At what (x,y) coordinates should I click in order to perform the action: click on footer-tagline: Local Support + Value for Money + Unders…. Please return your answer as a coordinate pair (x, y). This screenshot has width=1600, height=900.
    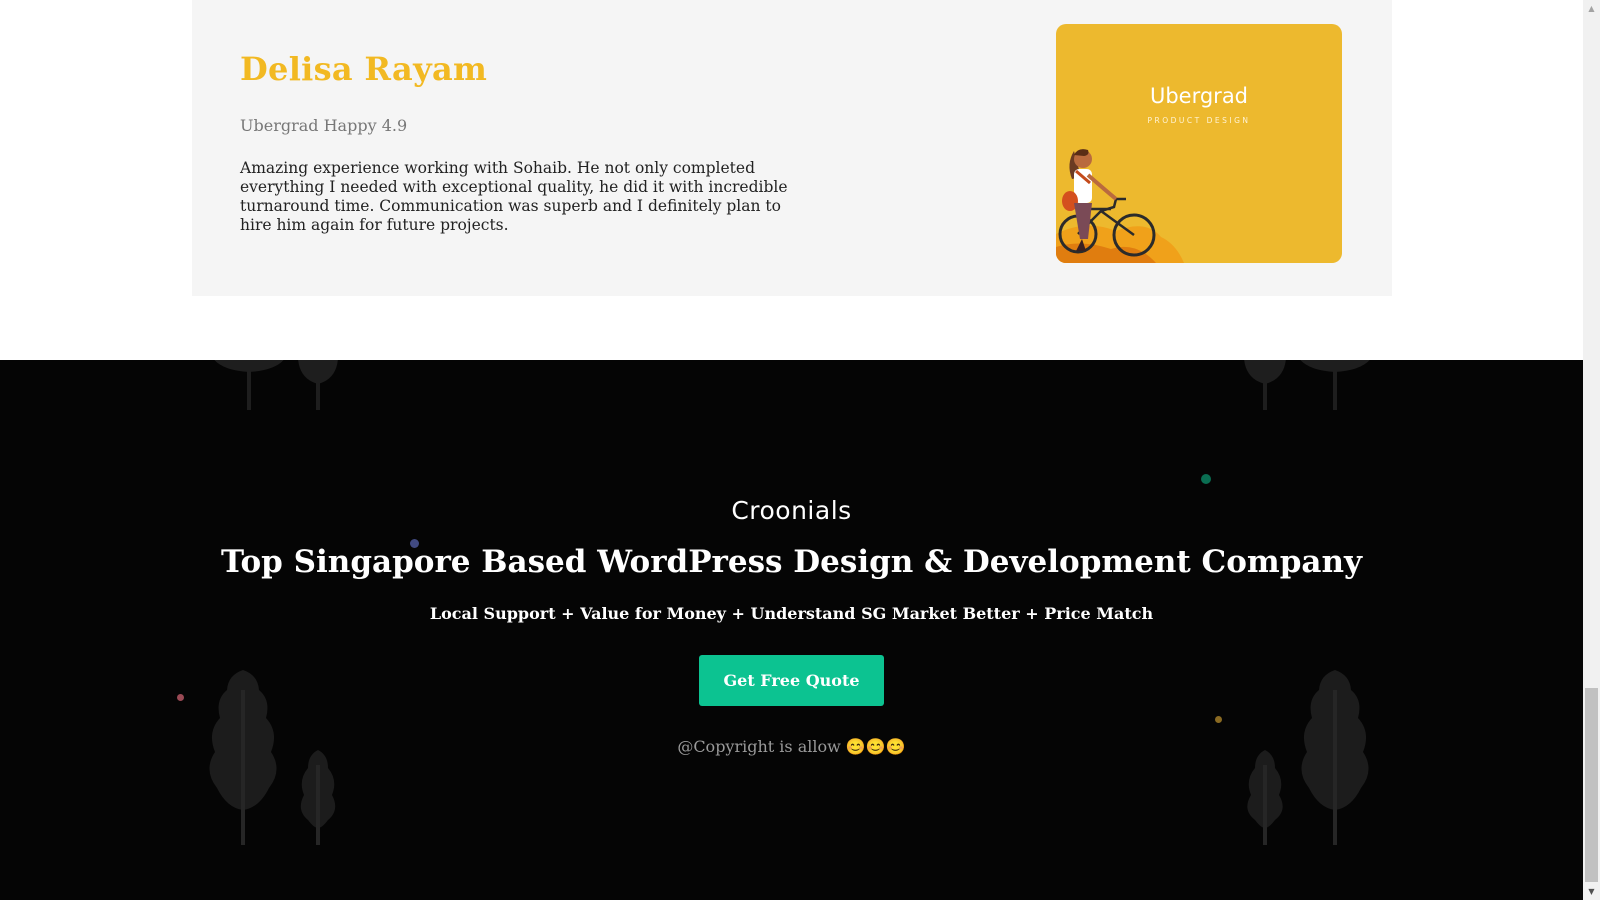
    Looking at the image, I should click on (791, 613).